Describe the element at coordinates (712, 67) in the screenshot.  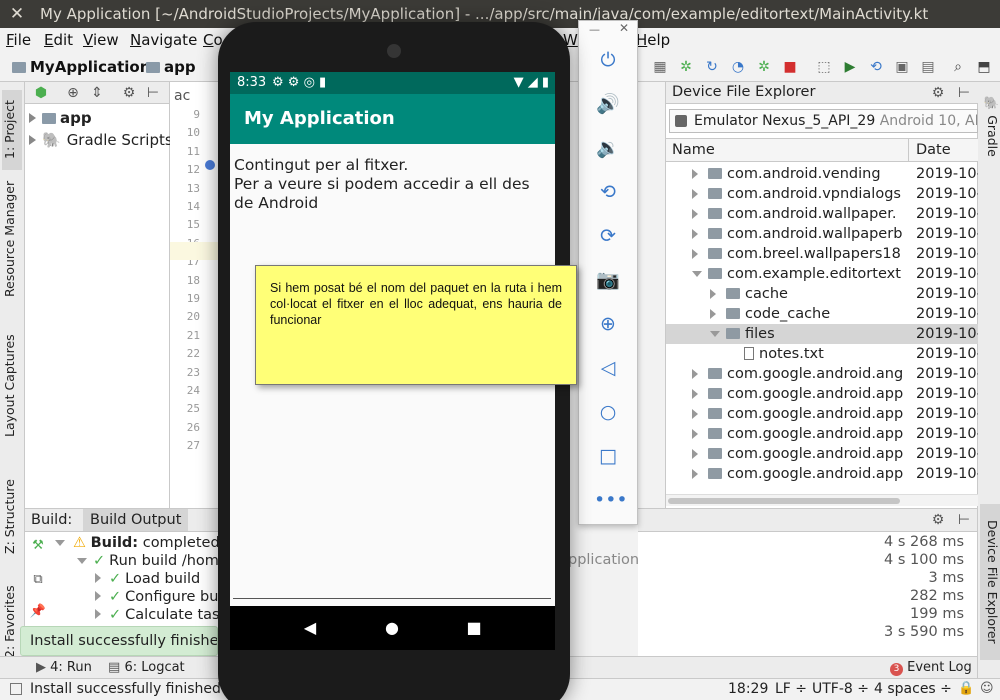
I see `rerun-icon: ↻` at that location.